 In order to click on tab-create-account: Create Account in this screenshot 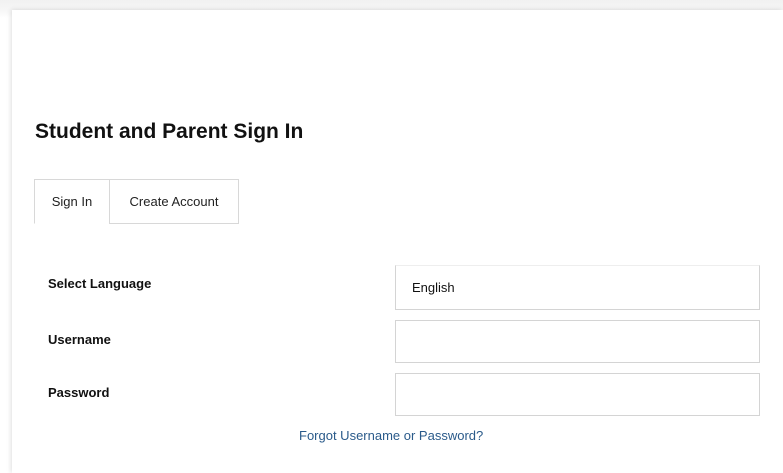, I will do `click(174, 201)`.